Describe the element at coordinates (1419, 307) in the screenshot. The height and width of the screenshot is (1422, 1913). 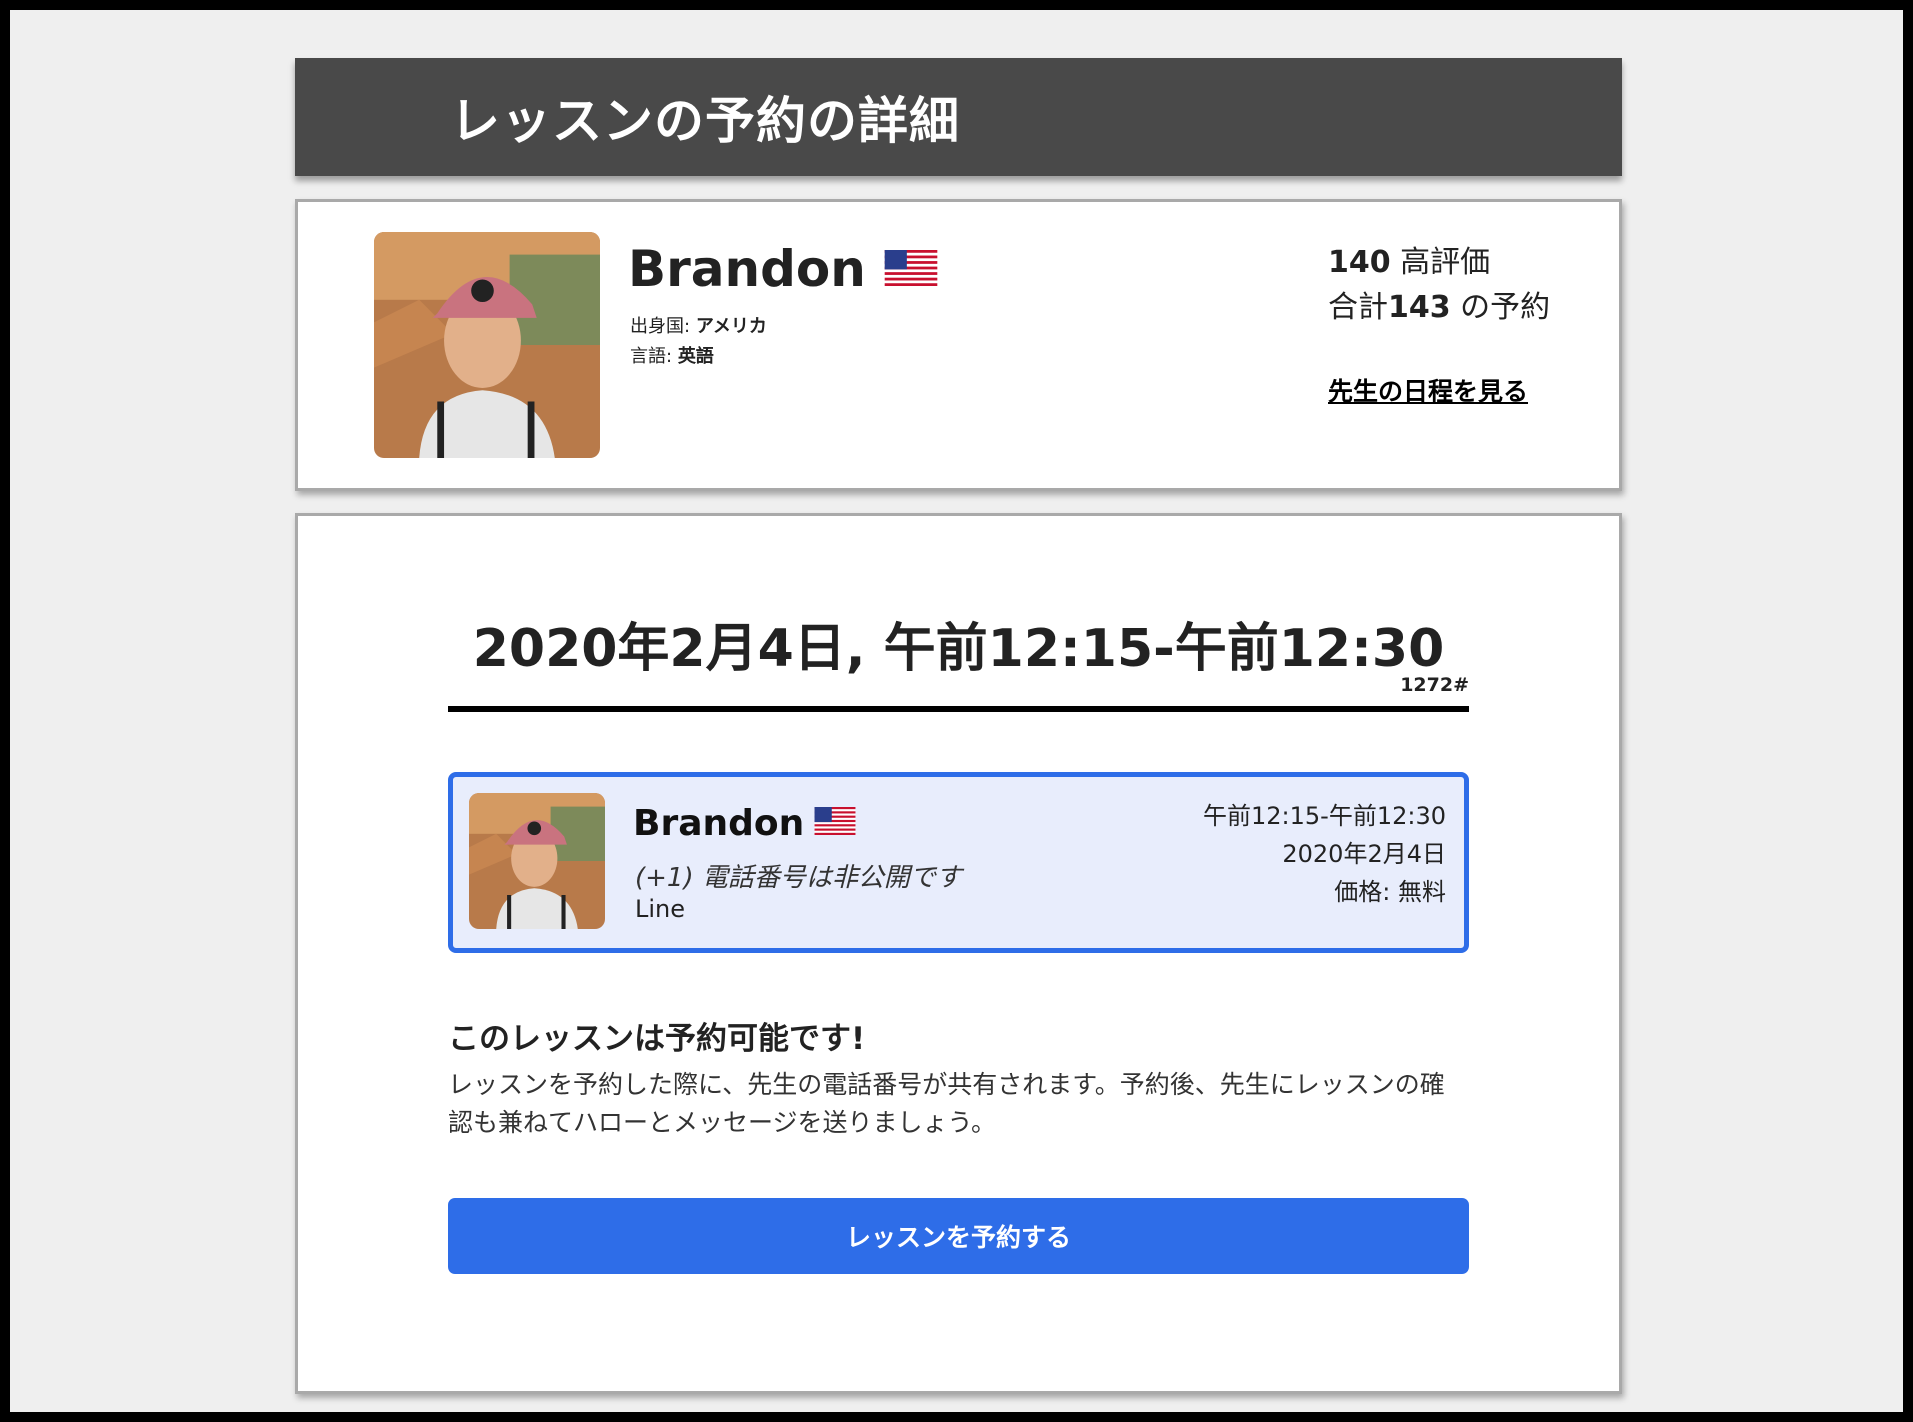
I see `total-count: 143` at that location.